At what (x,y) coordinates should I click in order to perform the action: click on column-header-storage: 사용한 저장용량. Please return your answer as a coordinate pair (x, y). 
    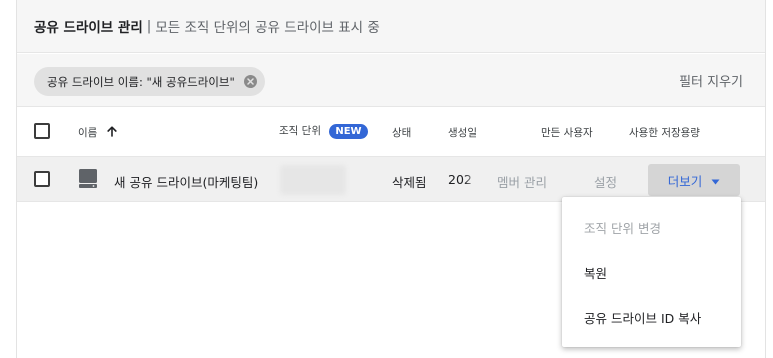
    Looking at the image, I should click on (664, 132).